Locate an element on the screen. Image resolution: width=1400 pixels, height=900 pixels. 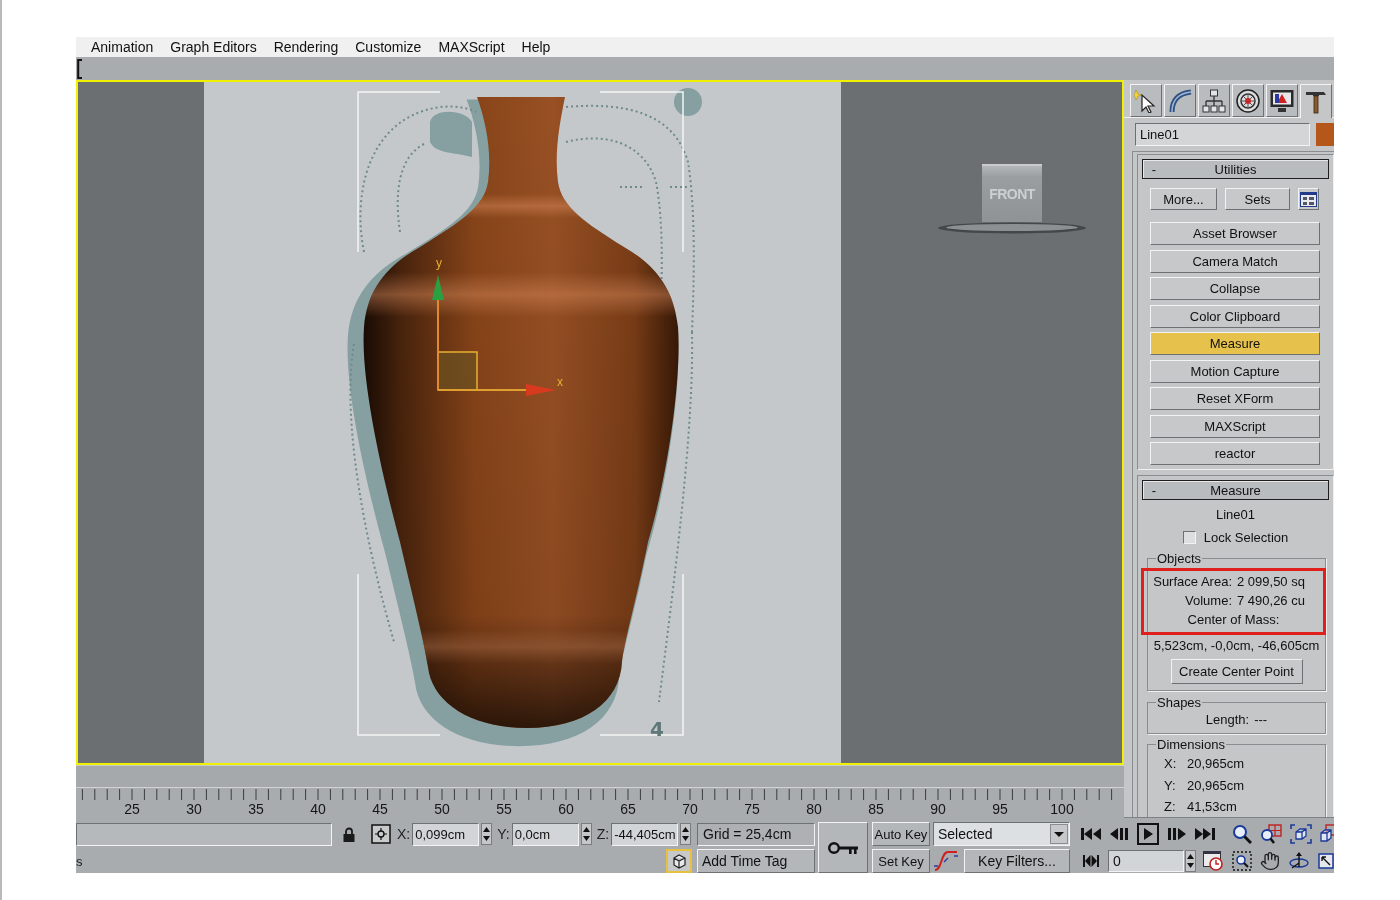
menu-item: Rendering is located at coordinates (306, 47).